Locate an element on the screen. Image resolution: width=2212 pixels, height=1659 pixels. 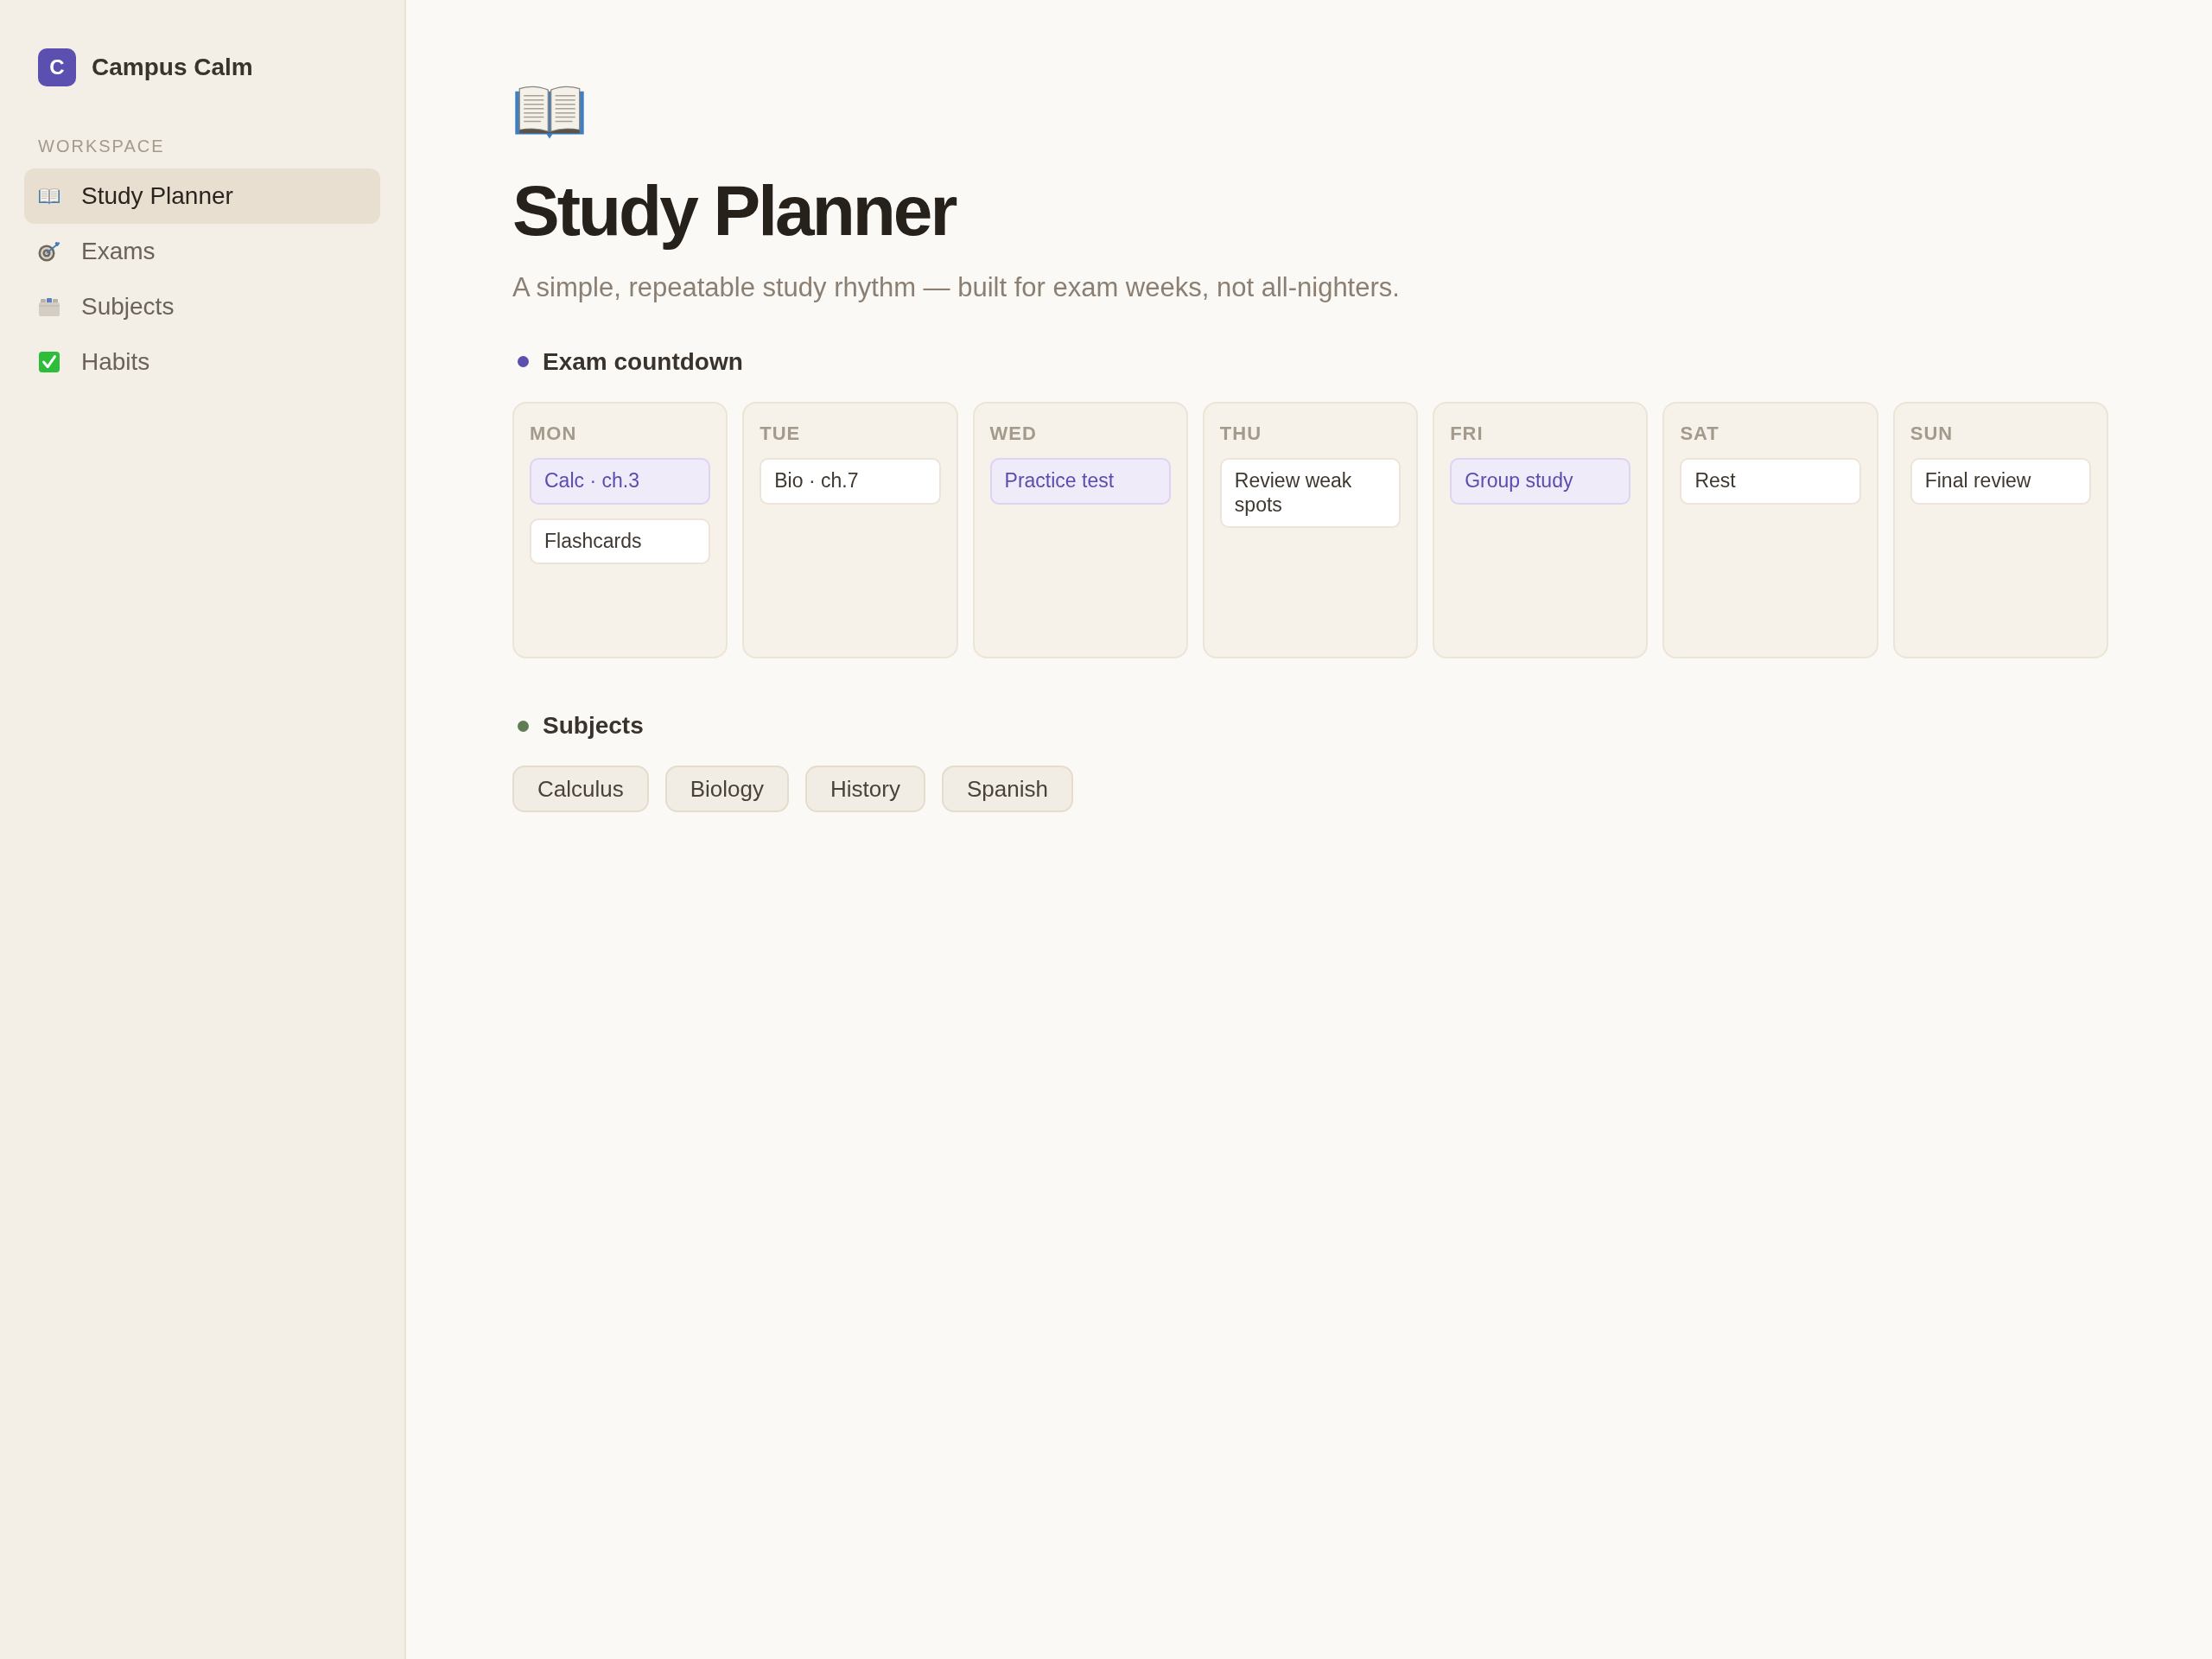
event-chip: Review weak spots is located at coordinates (1310, 493).